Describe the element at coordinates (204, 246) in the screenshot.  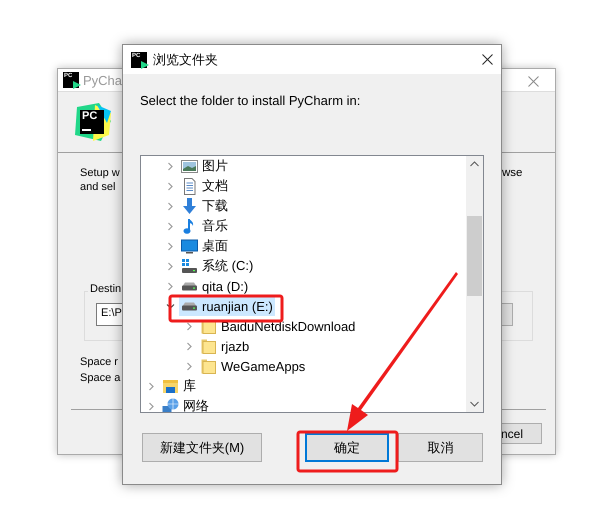
I see `tree-item: 桌面` at that location.